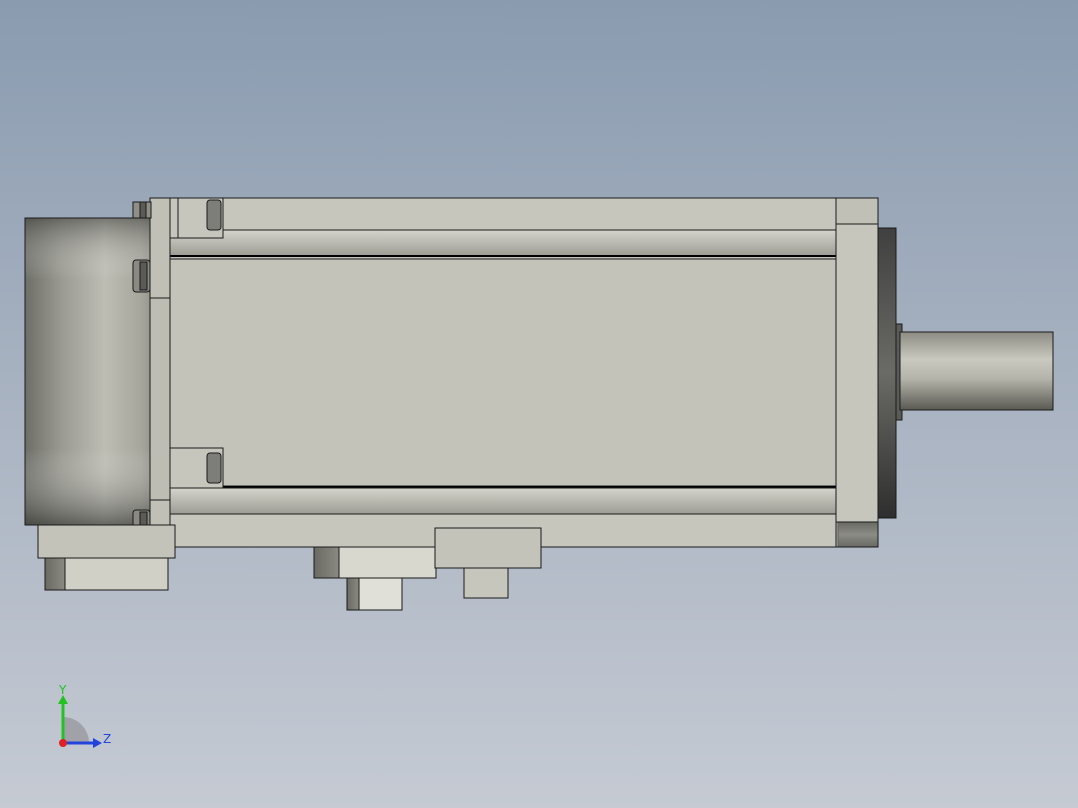  What do you see at coordinates (76, 730) in the screenshot?
I see `triad-plane-icon` at bounding box center [76, 730].